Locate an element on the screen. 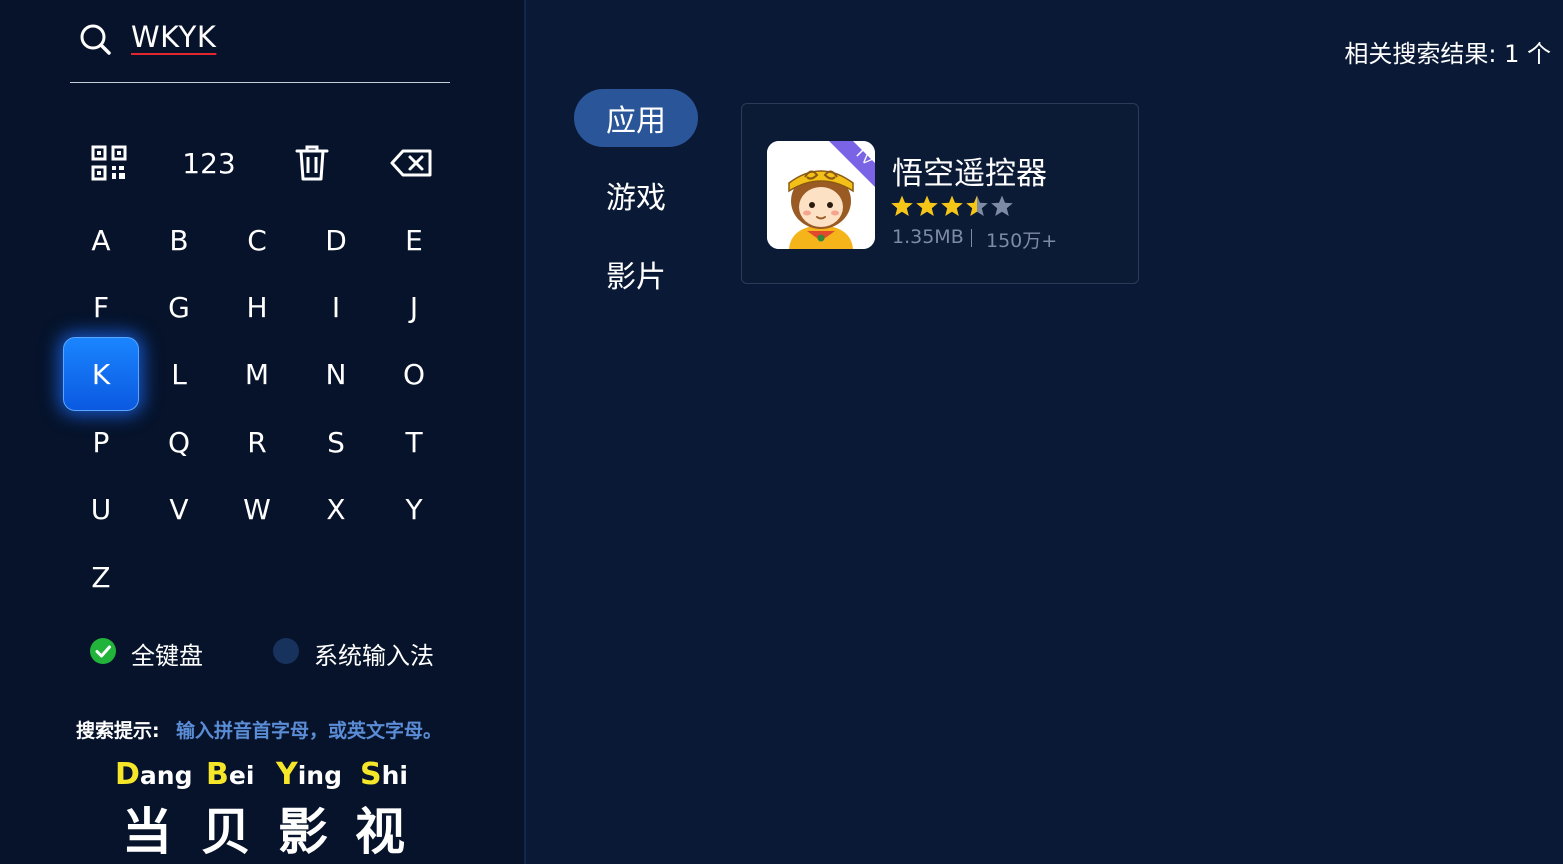 The width and height of the screenshot is (1563, 864). key-g: G is located at coordinates (179, 307).